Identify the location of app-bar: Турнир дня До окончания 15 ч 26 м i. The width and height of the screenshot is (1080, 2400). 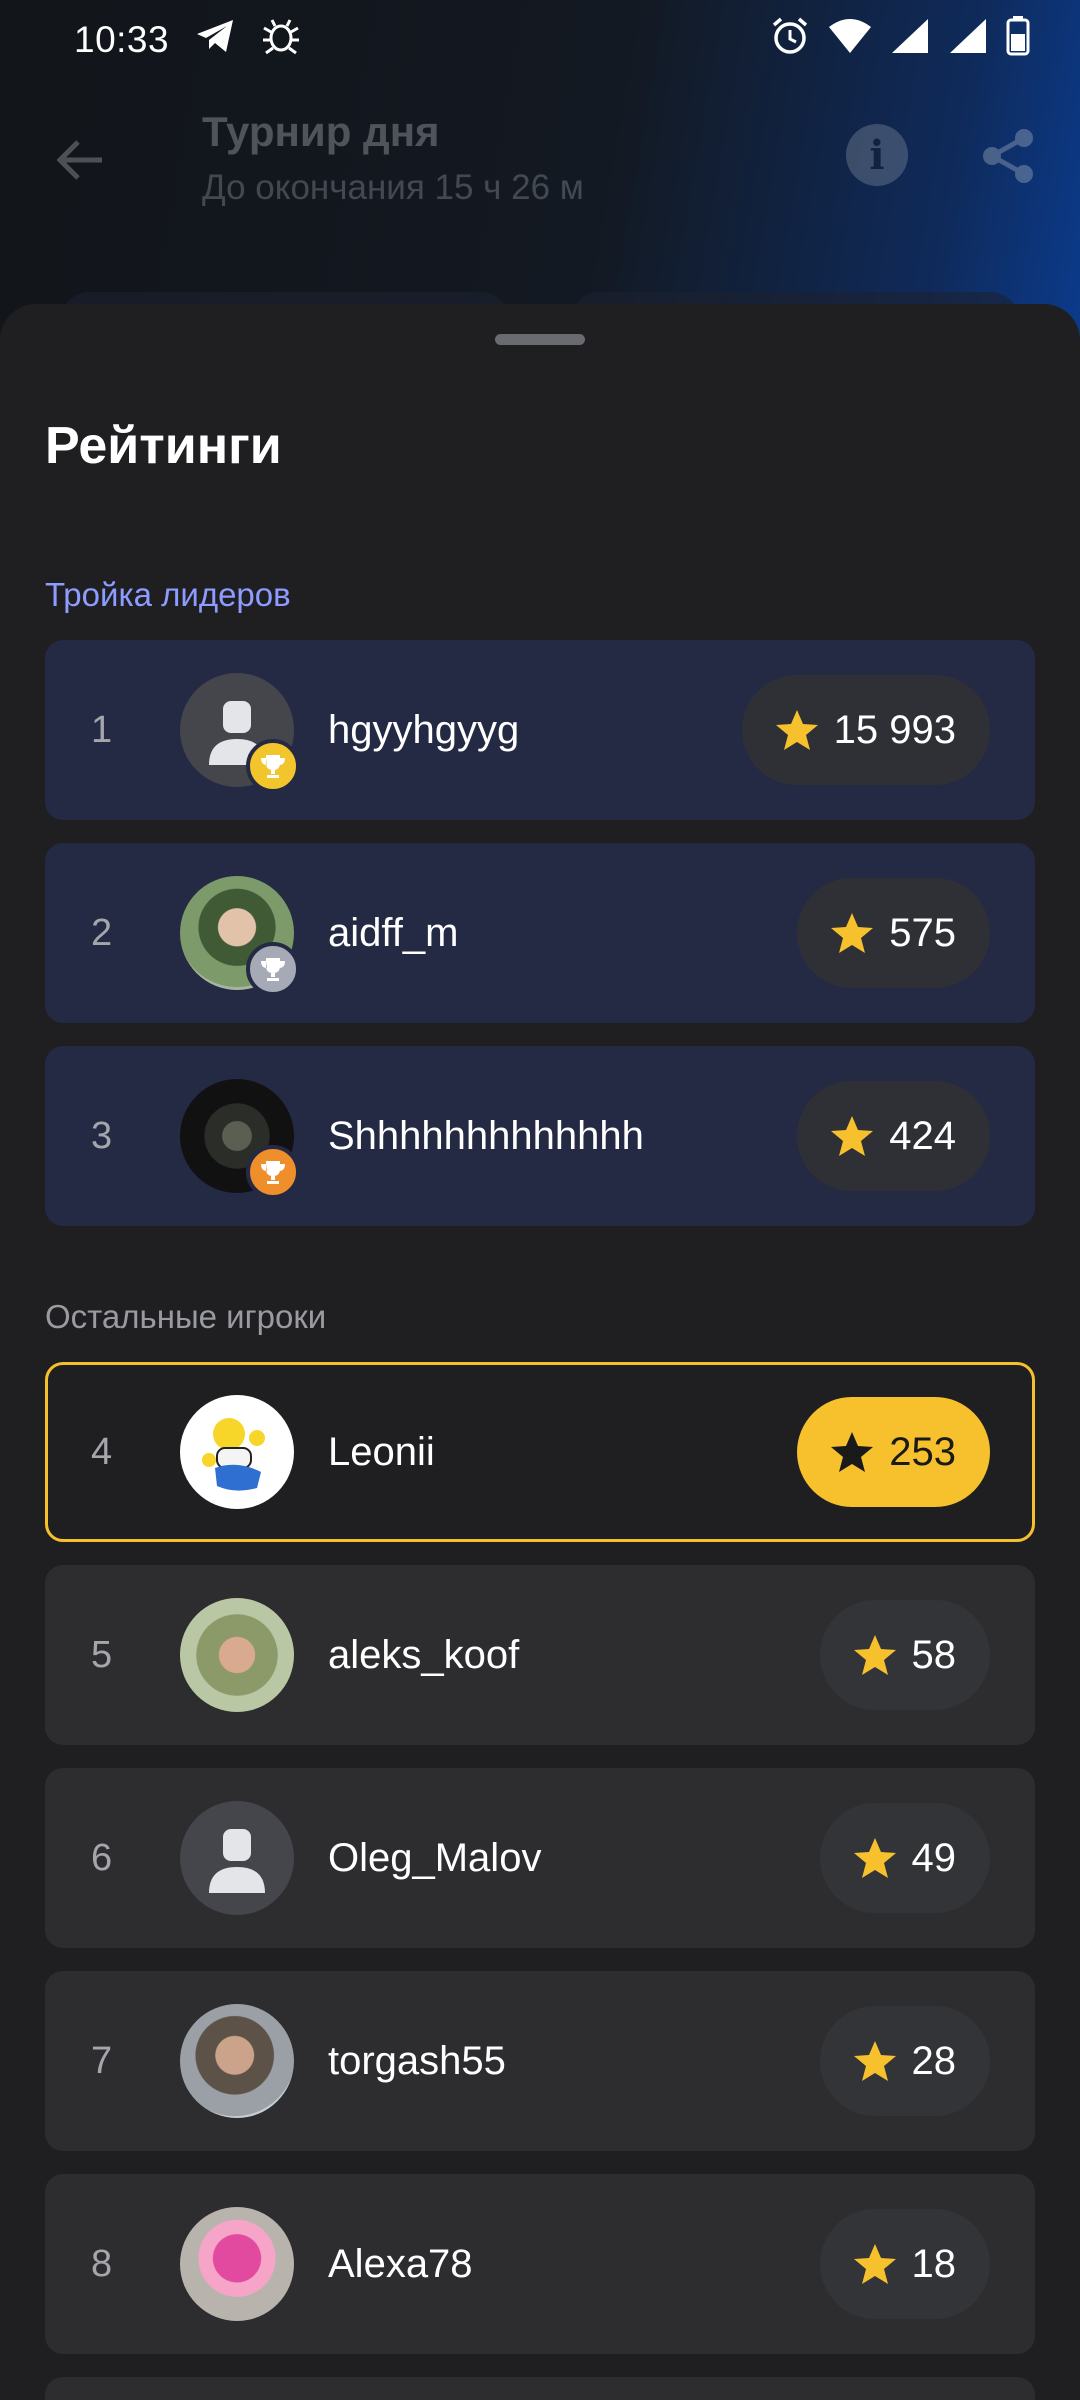
(540, 160).